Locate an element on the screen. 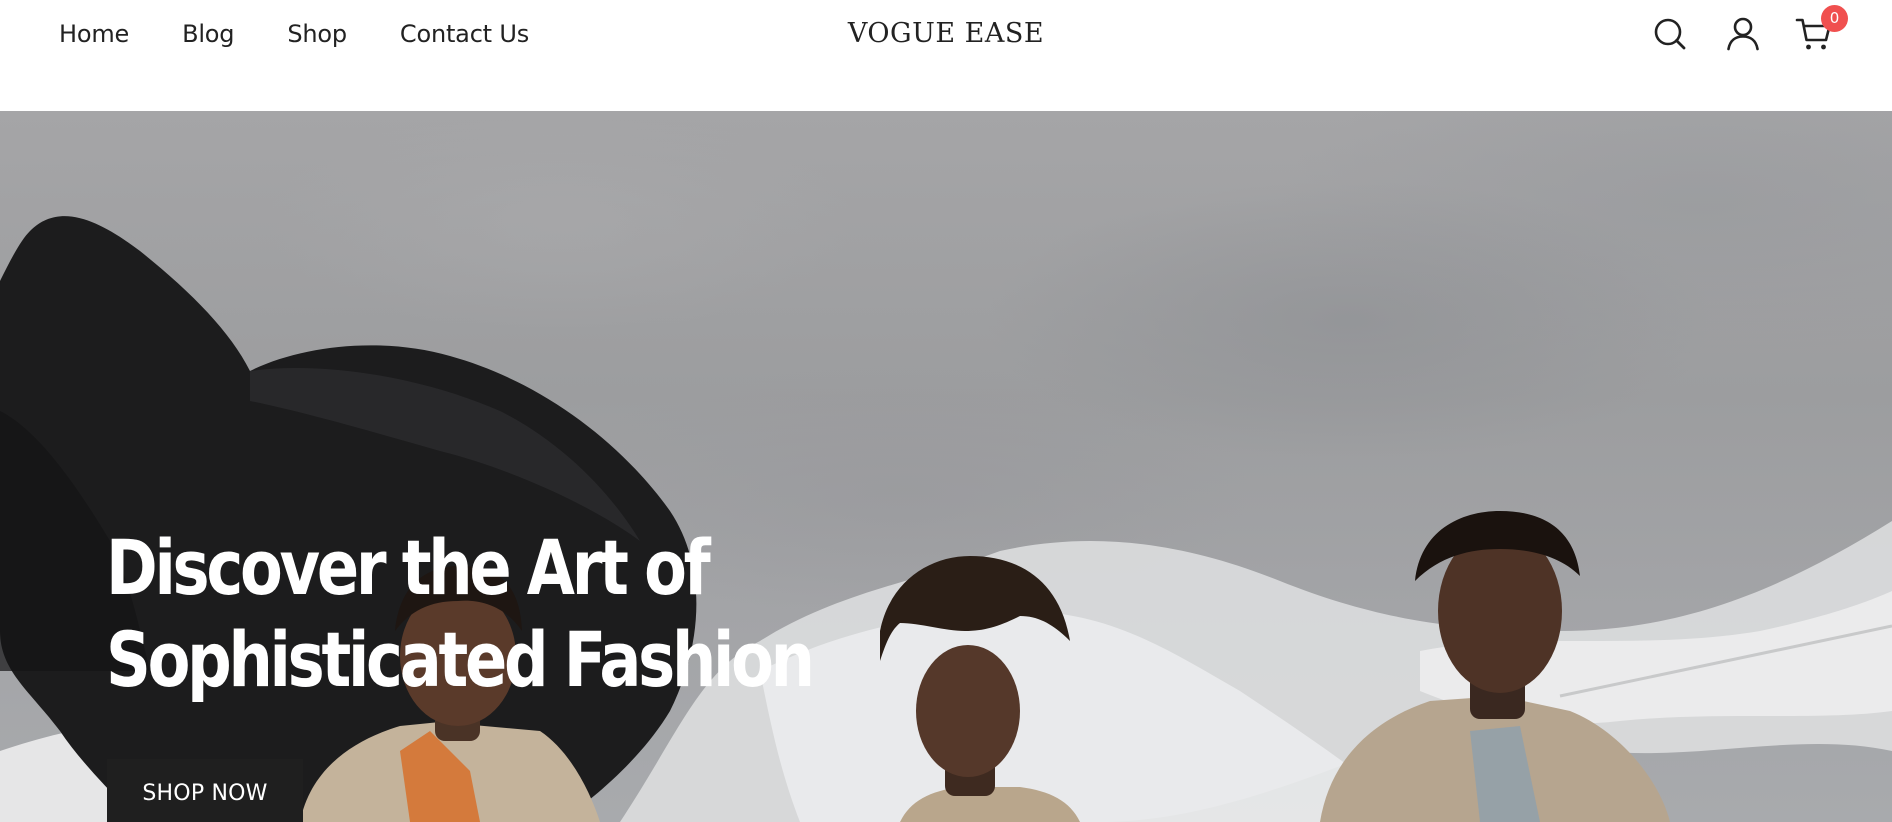  account-button is located at coordinates (1743, 34).